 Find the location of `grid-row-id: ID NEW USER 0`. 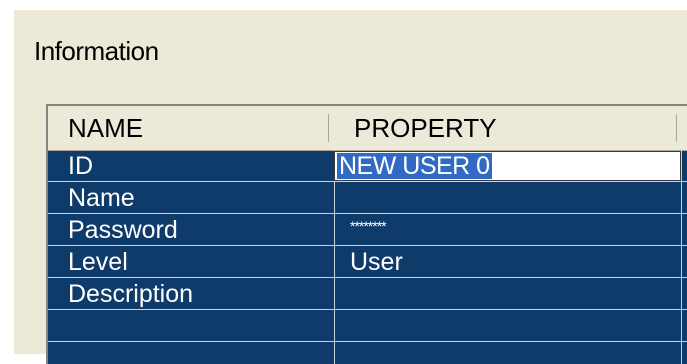

grid-row-id: ID NEW USER 0 is located at coordinates (367, 166).